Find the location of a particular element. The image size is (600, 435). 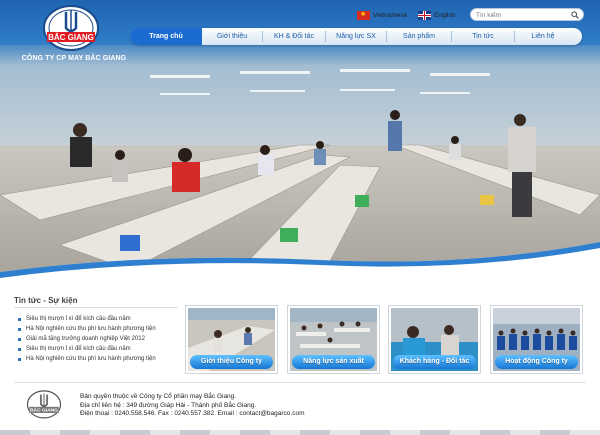

thumb-company-activities: Hoạt động Công ty is located at coordinates (536, 339).